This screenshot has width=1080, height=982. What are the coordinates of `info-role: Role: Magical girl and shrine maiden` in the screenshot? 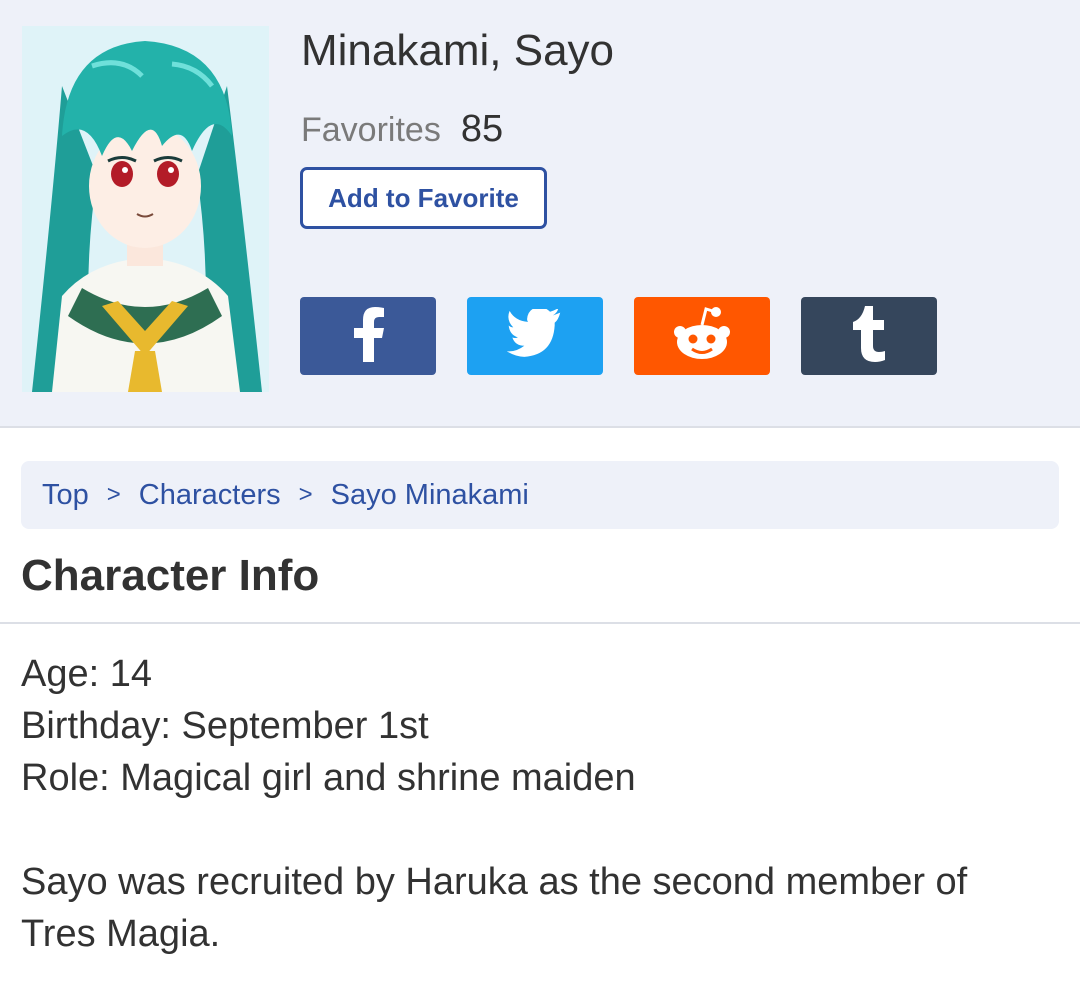 It's located at (328, 778).